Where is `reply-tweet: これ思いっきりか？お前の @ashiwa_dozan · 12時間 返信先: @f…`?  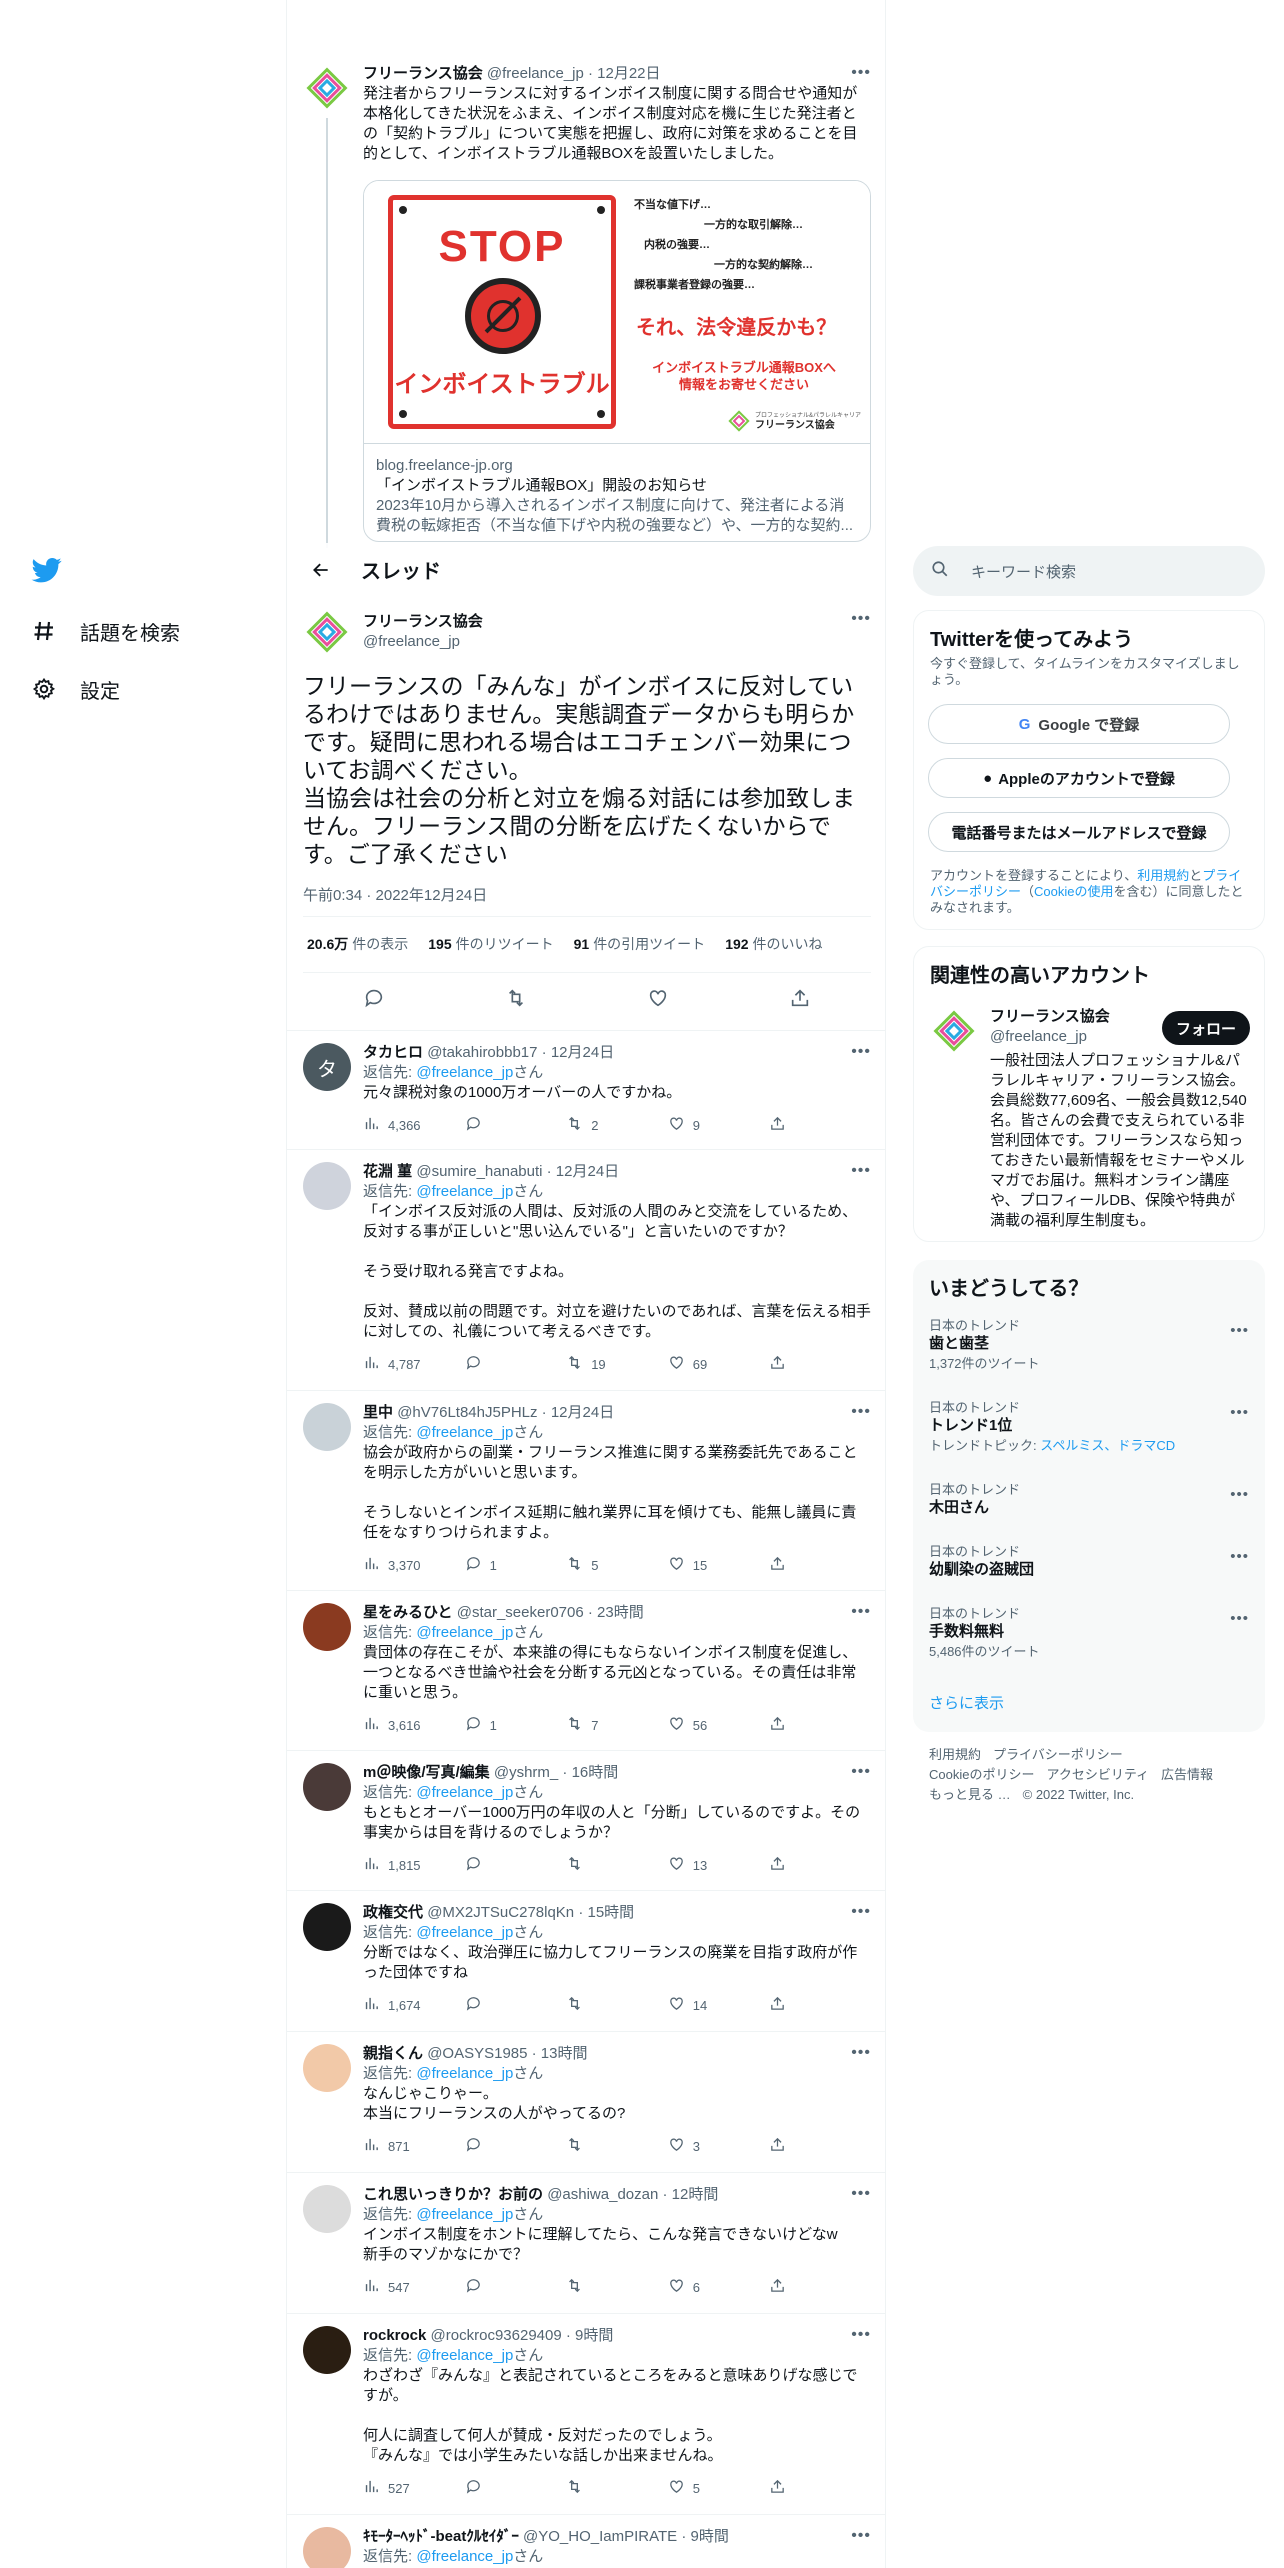 reply-tweet: これ思いっきりか？お前の @ashiwa_dozan · 12時間 返信先: @f… is located at coordinates (586, 2243).